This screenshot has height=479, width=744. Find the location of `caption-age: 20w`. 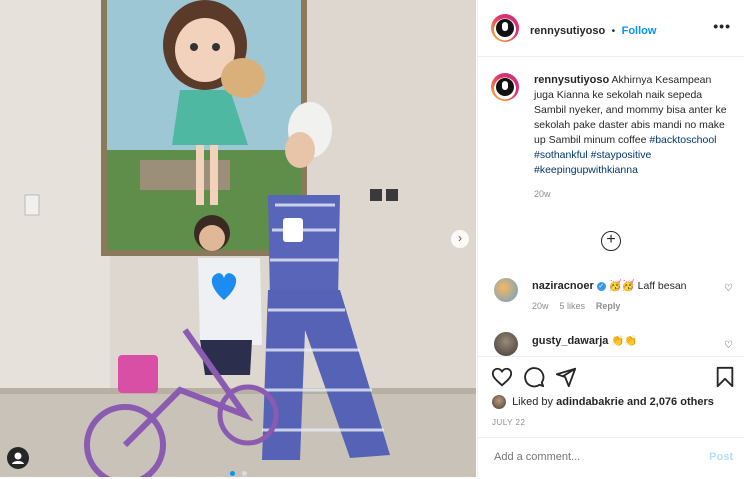

caption-age: 20w is located at coordinates (542, 194).